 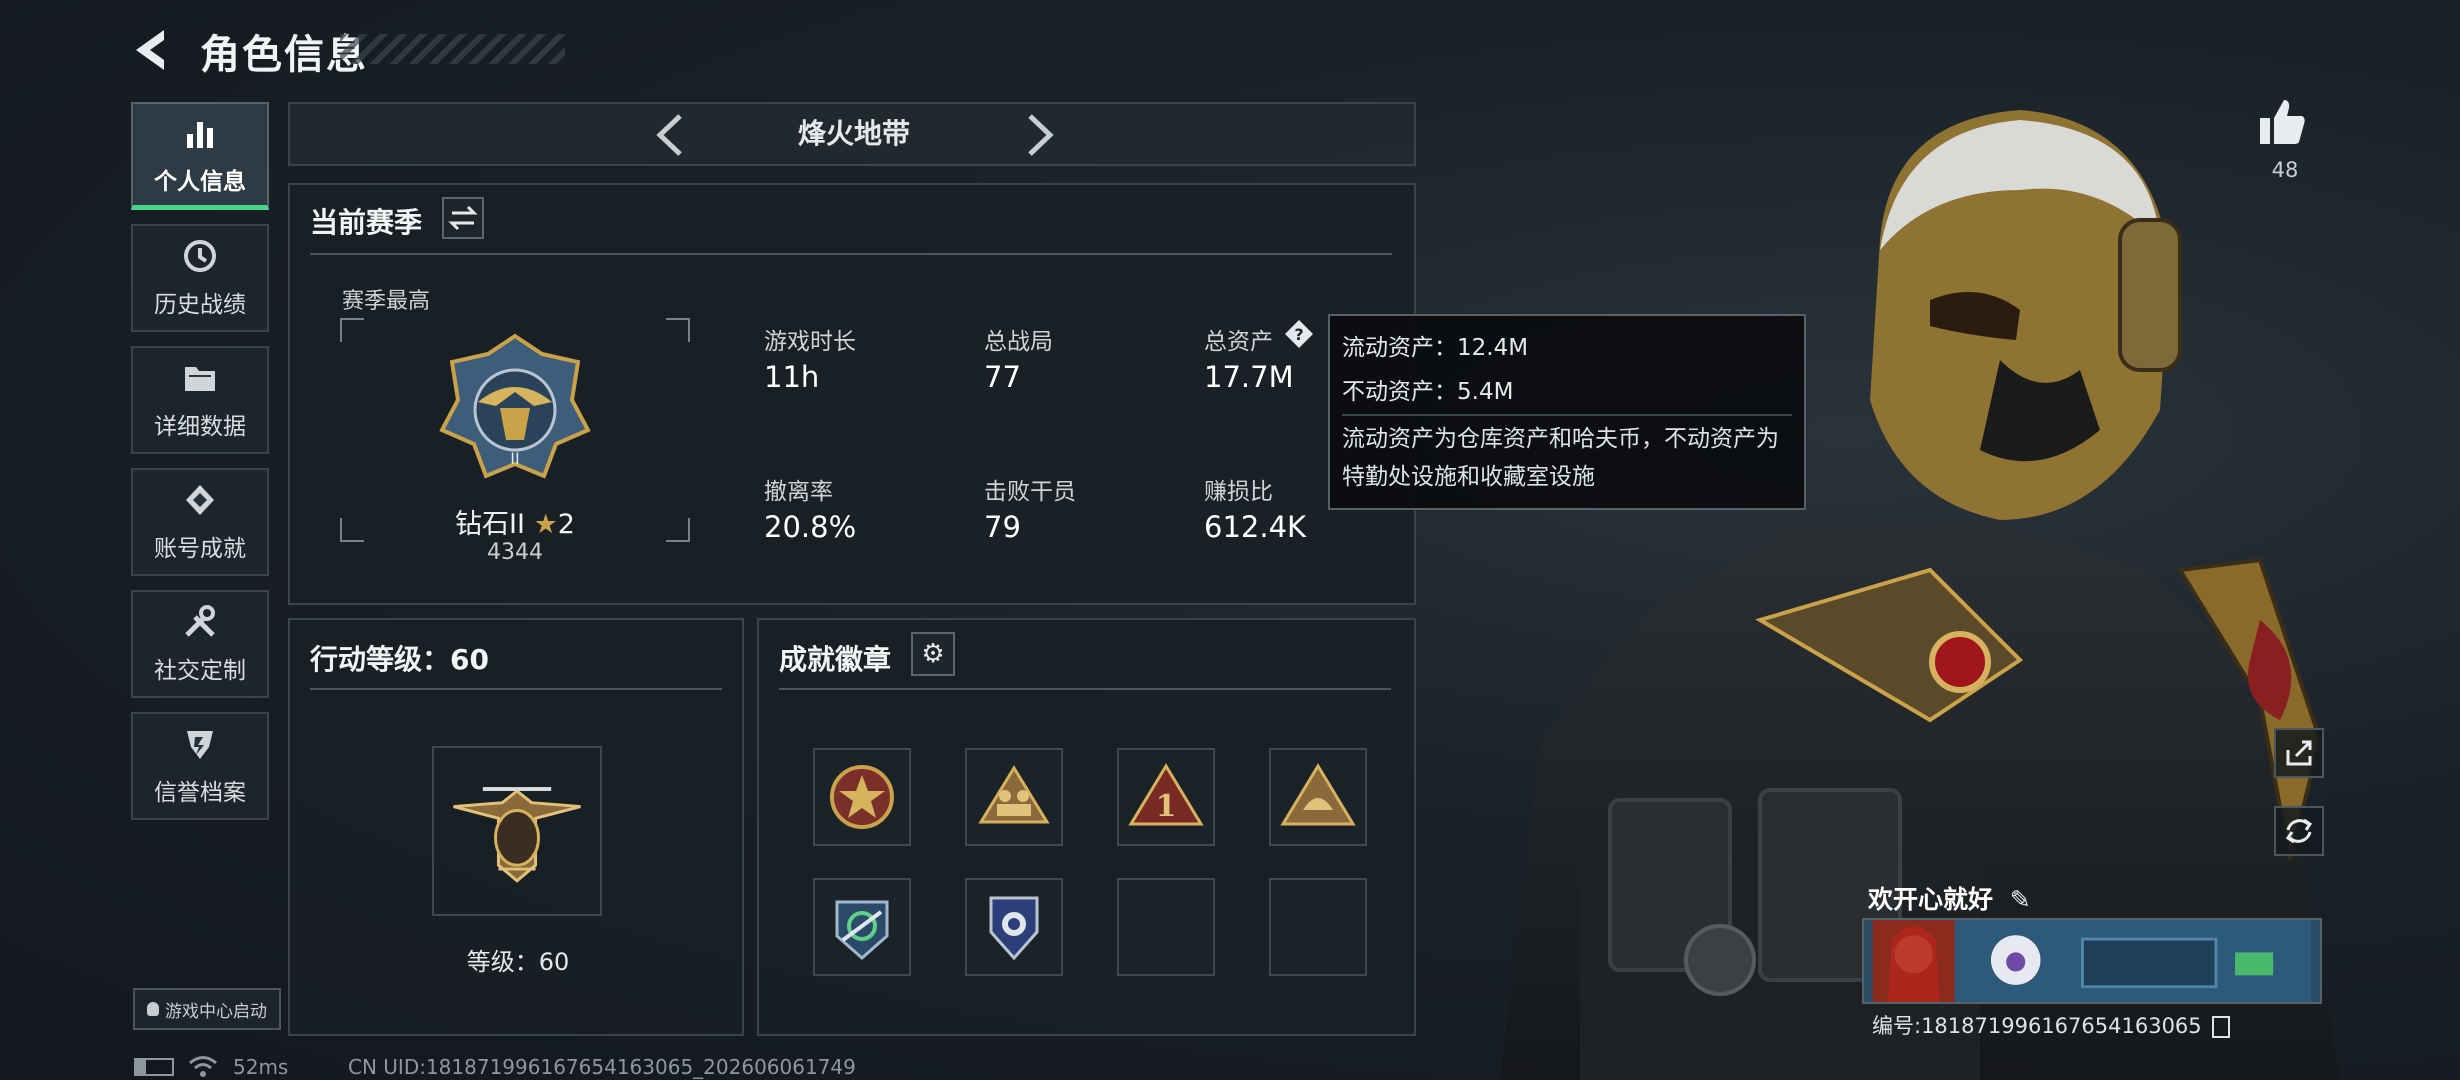 I want to click on action-level-panel: 行动等级：60 等级：60, so click(x=516, y=827).